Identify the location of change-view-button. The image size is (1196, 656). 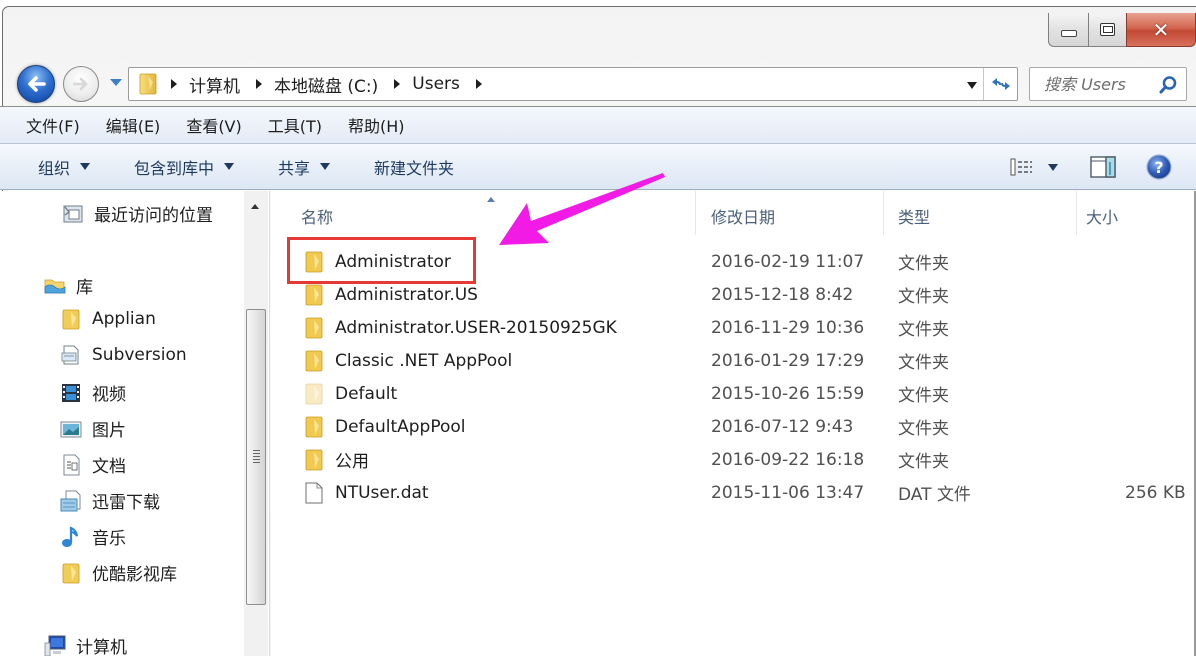
(1034, 167).